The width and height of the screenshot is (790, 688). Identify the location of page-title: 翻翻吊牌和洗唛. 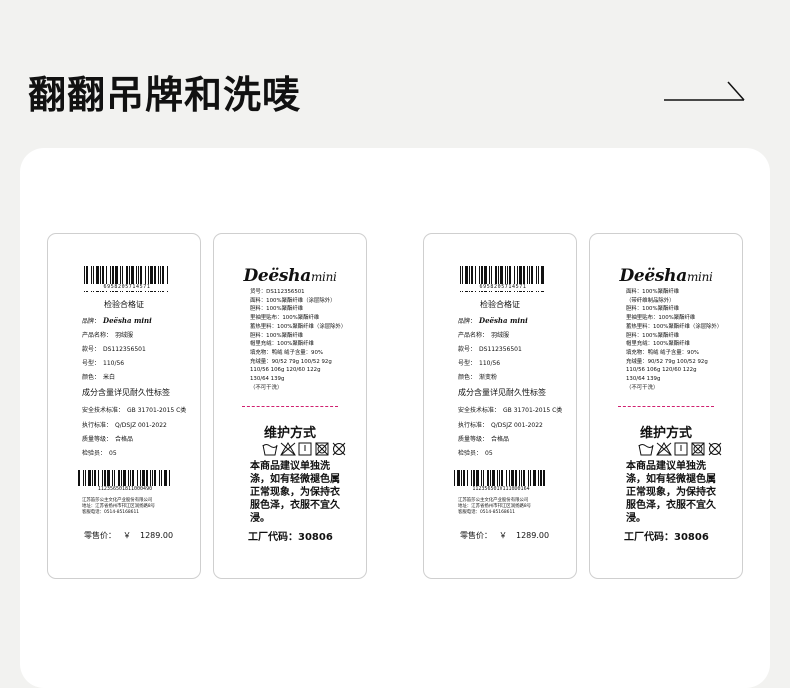
(165, 95).